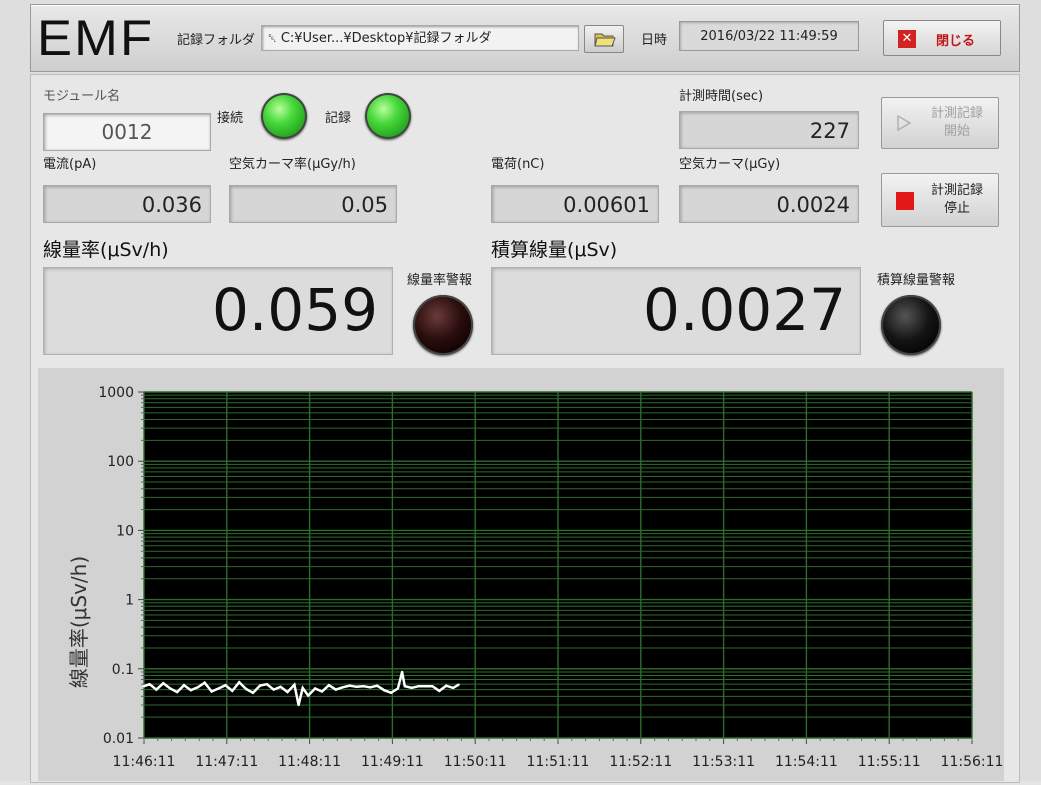 Image resolution: width=1041 pixels, height=785 pixels. What do you see at coordinates (956, 41) in the screenshot?
I see `close-button-label: 閉じる` at bounding box center [956, 41].